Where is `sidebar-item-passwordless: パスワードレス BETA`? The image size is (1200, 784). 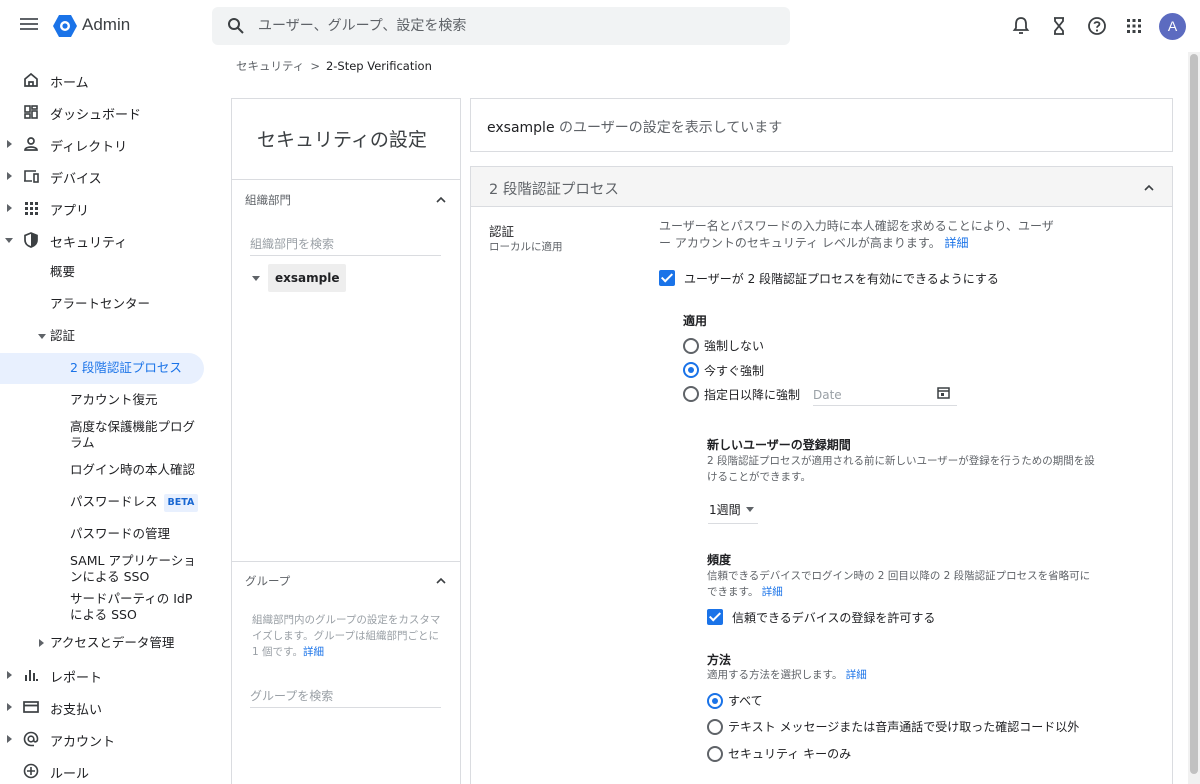 sidebar-item-passwordless: パスワードレス BETA is located at coordinates (102, 502).